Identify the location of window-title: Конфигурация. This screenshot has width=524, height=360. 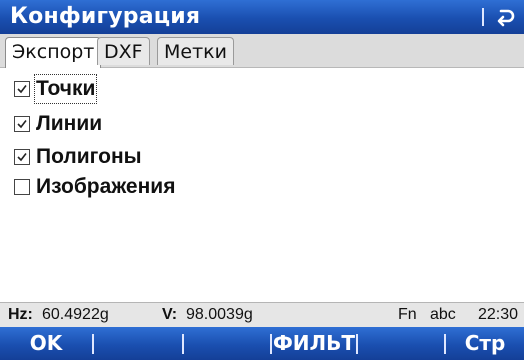
(105, 16).